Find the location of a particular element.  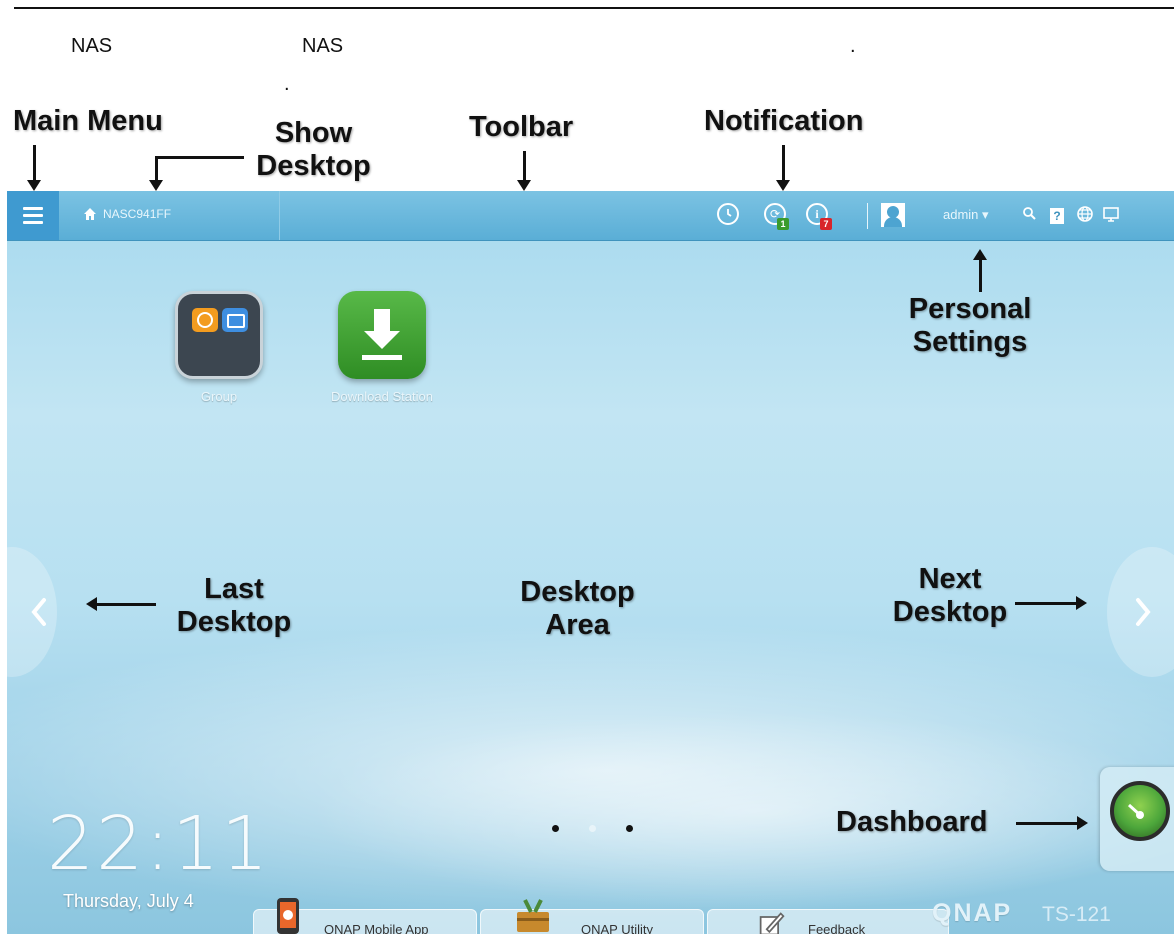

globe-glyph is located at coordinates (1085, 214).